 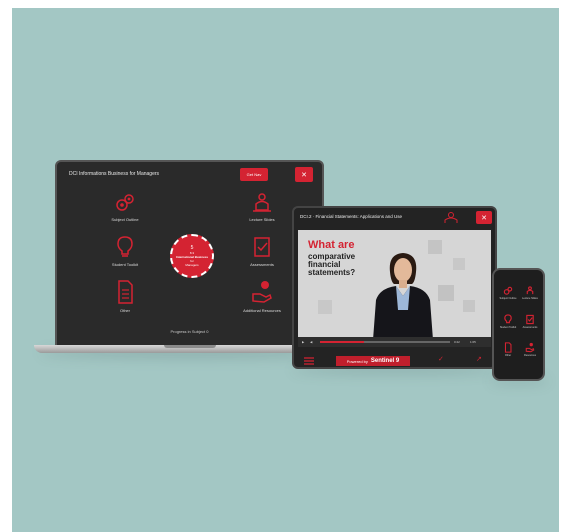 I want to click on phone-item-lecture-slides: Lecture Slides, so click(x=530, y=293).